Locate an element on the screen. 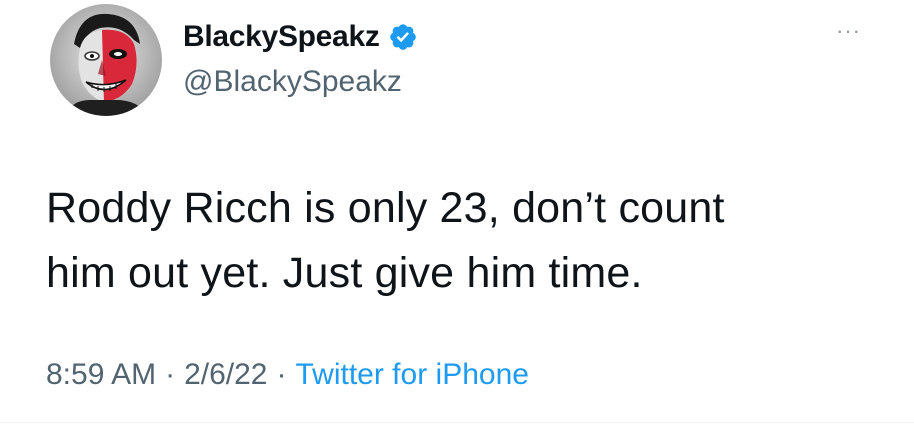 This screenshot has height=433, width=914. author-name-row: BlackySpeakz is located at coordinates (300, 37).